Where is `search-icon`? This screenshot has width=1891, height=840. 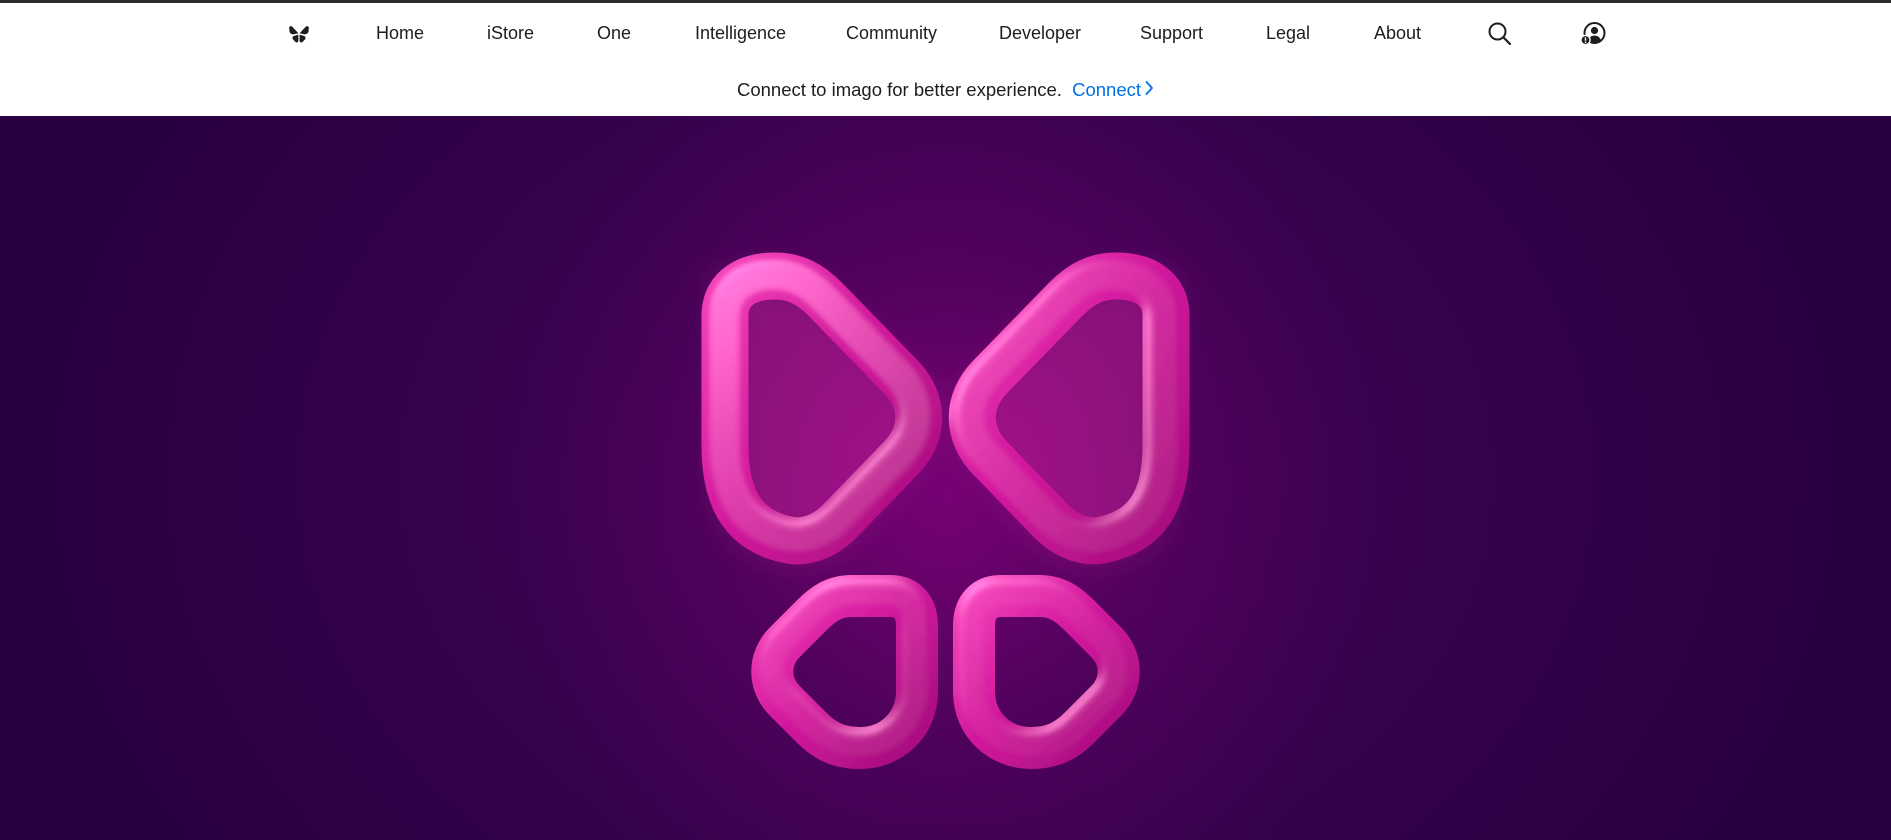
search-icon is located at coordinates (1500, 34).